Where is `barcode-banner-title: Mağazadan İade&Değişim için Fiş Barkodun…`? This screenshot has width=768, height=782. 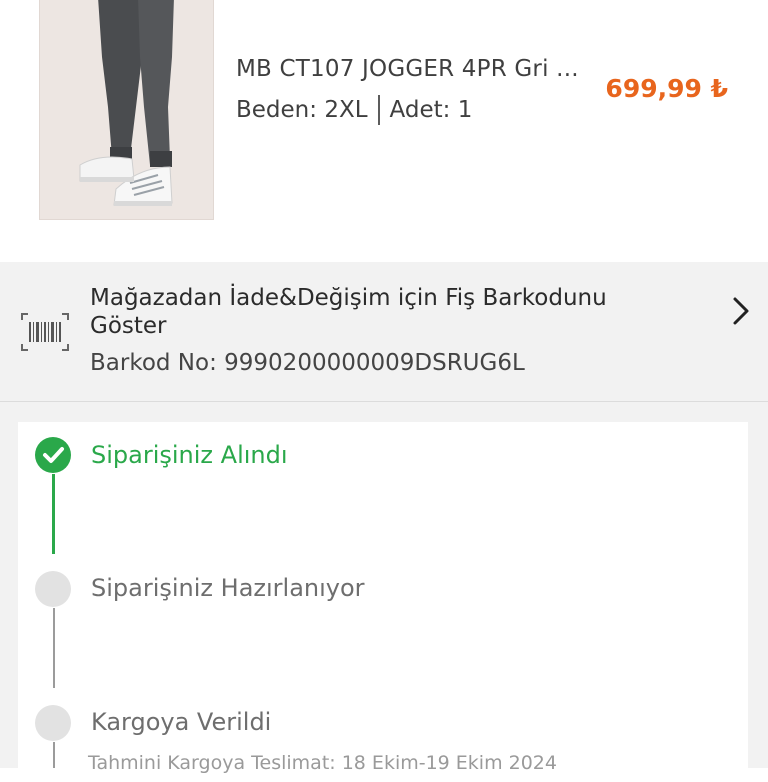
barcode-banner-title: Mağazadan İade&Değişim için Fiş Barkodun… is located at coordinates (348, 312).